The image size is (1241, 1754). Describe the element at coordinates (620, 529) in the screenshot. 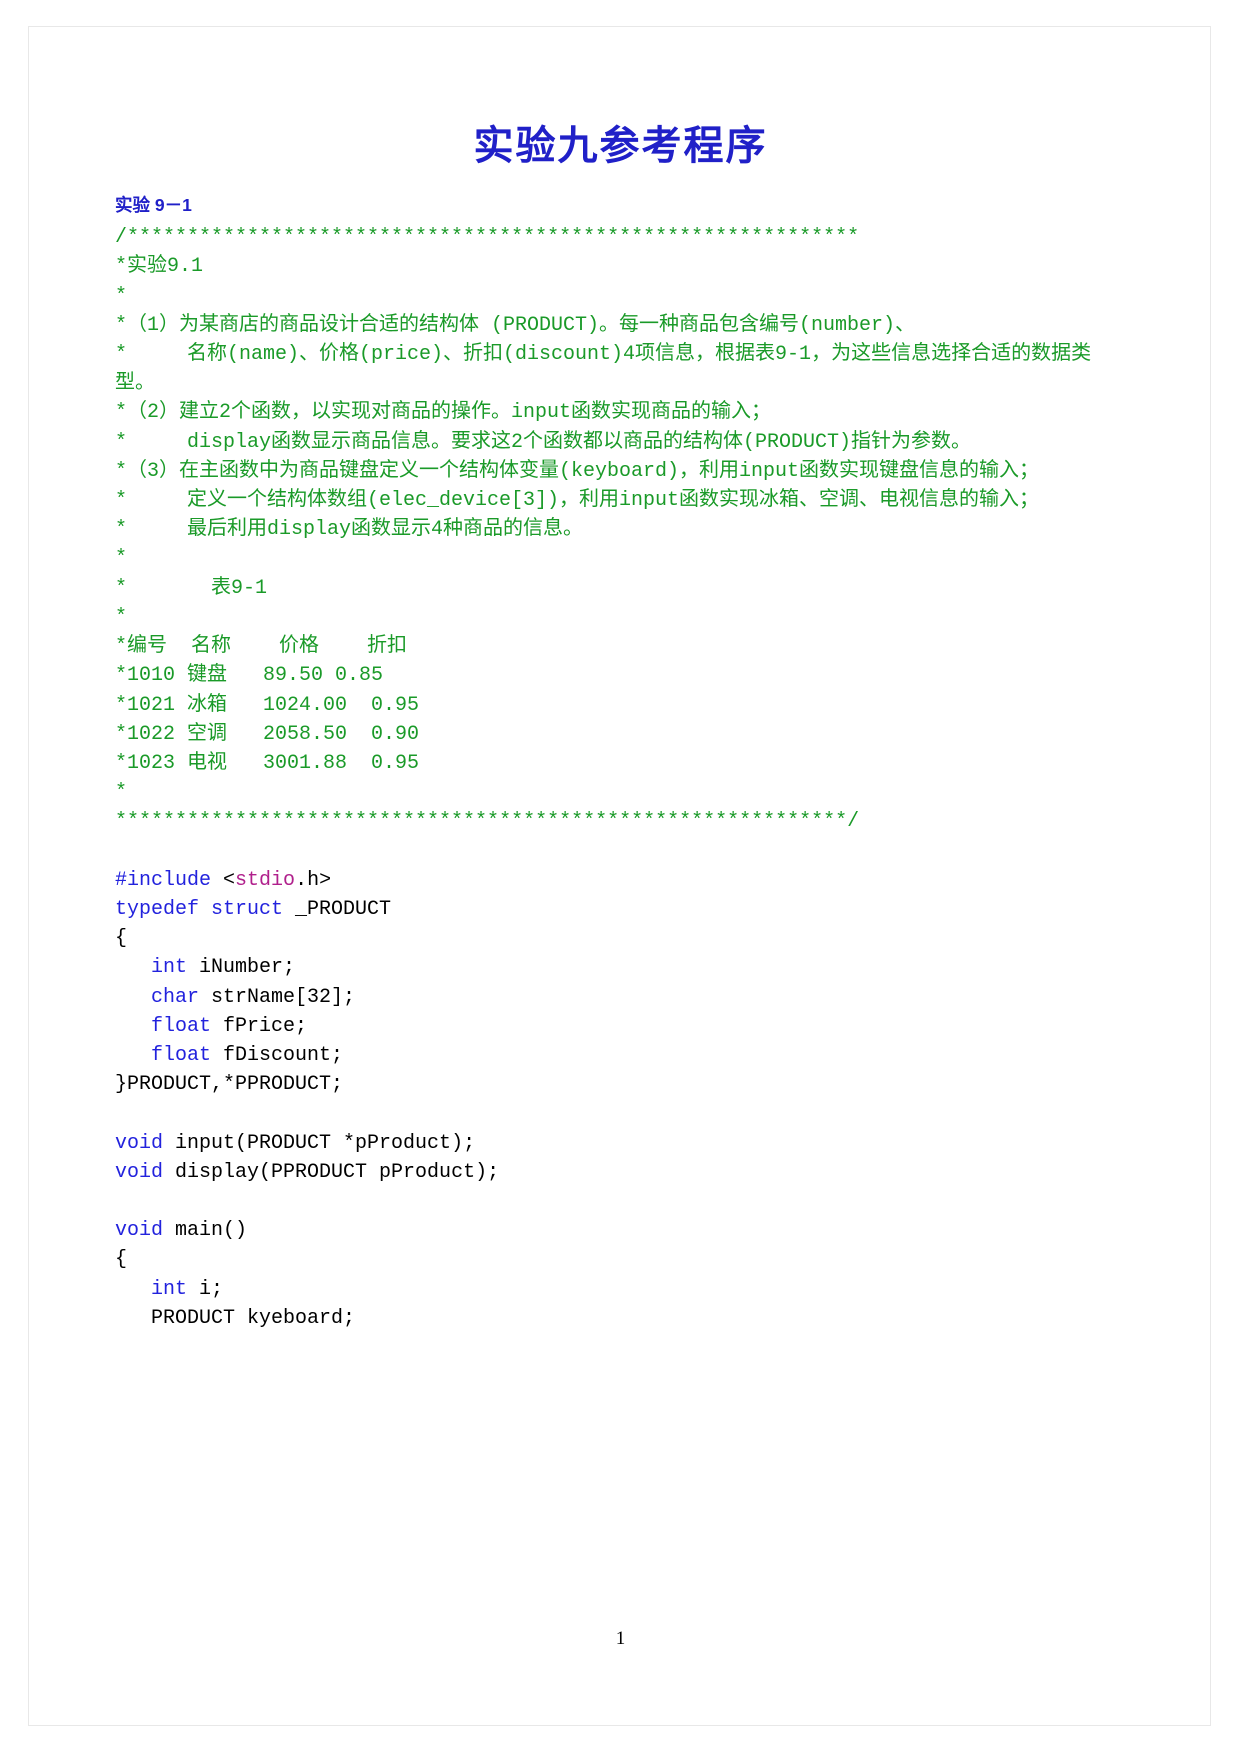

I see `code-line: * 最后利用display函数显示4种商品的信息。` at that location.